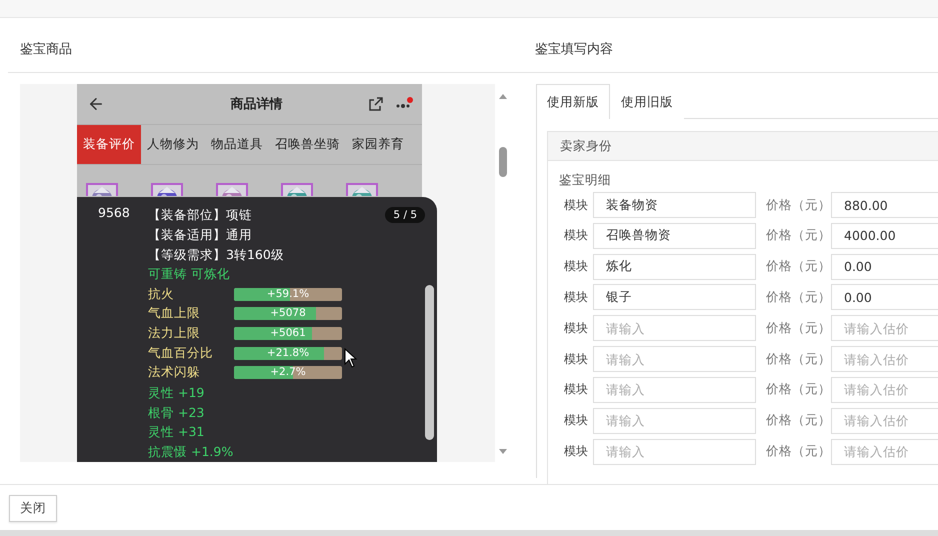  I want to click on category-tab: 物品道具, so click(237, 144).